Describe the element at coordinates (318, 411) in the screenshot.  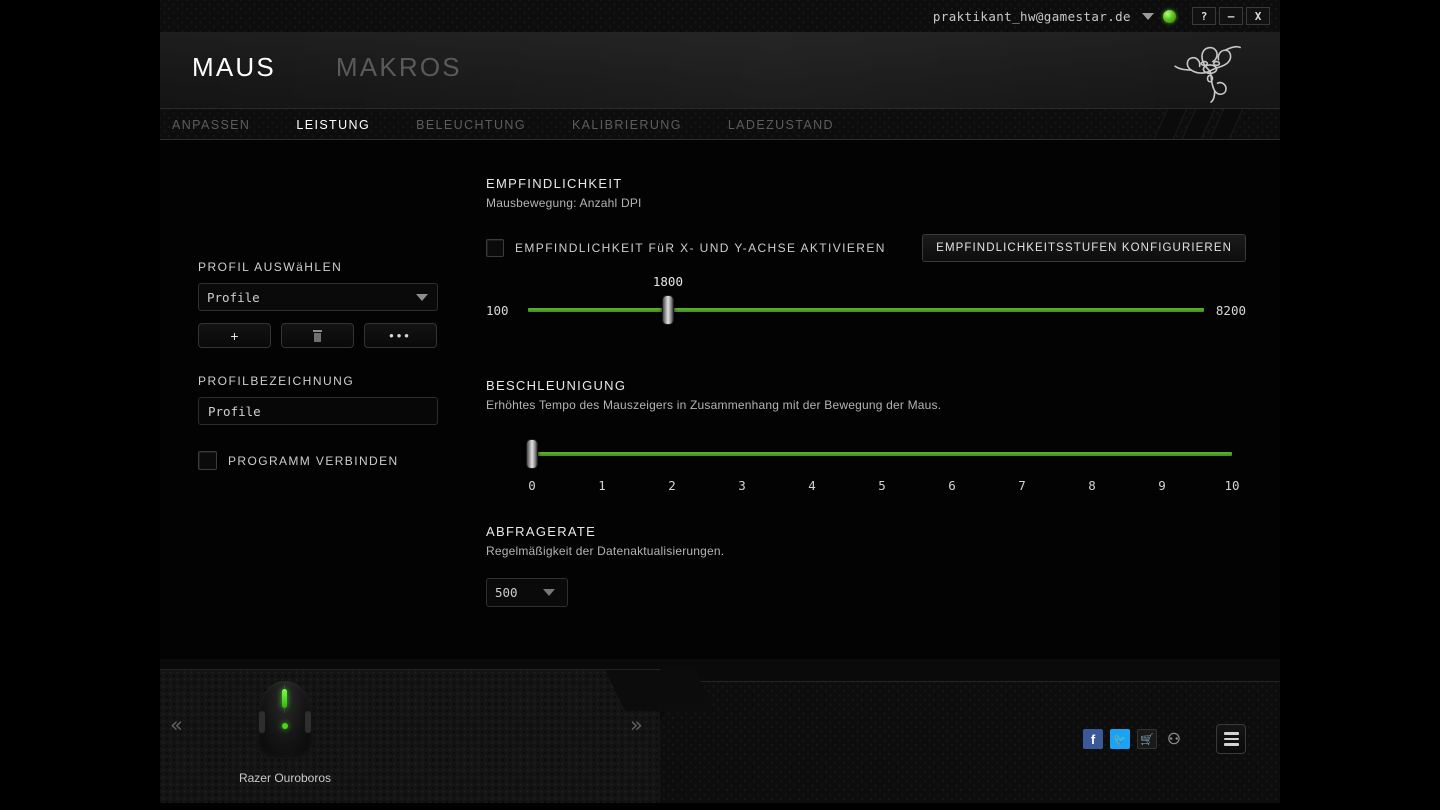
I see `profile-name-input: Profile` at that location.